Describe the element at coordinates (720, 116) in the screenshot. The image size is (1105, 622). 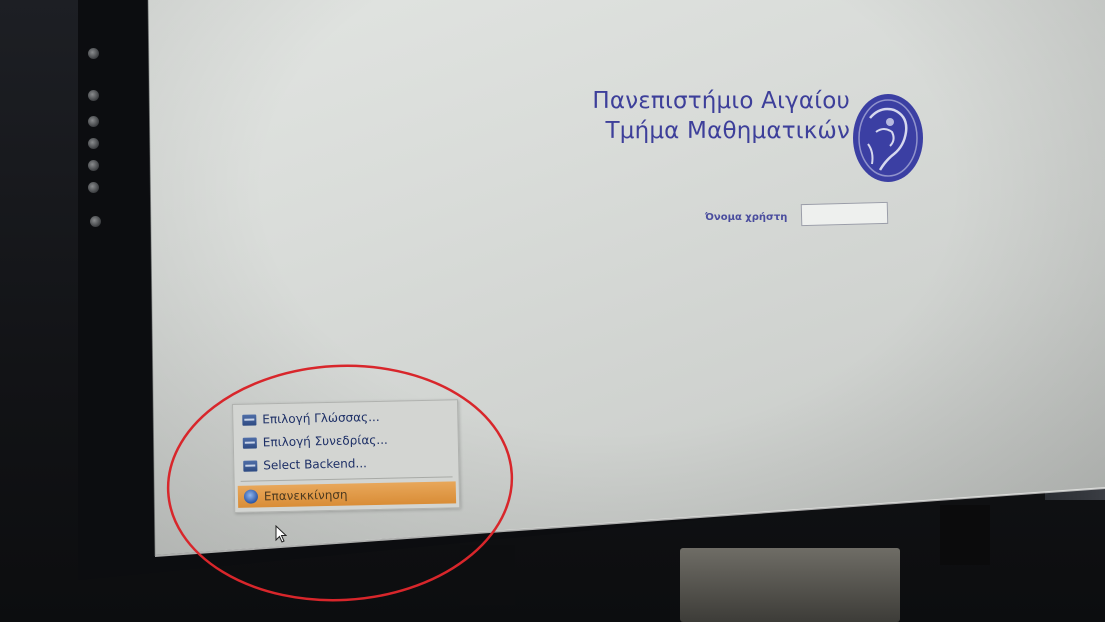
I see `university-header: Πανεπιστήμιο Αιγαίου Τμήμα Μαθηματικών` at that location.